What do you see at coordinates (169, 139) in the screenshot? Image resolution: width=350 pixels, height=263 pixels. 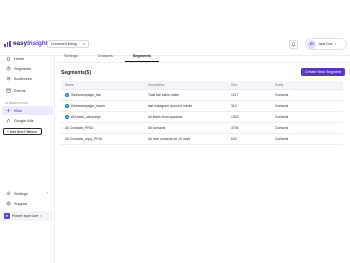 I see `cell-description: All new contacts for 29 days` at bounding box center [169, 139].